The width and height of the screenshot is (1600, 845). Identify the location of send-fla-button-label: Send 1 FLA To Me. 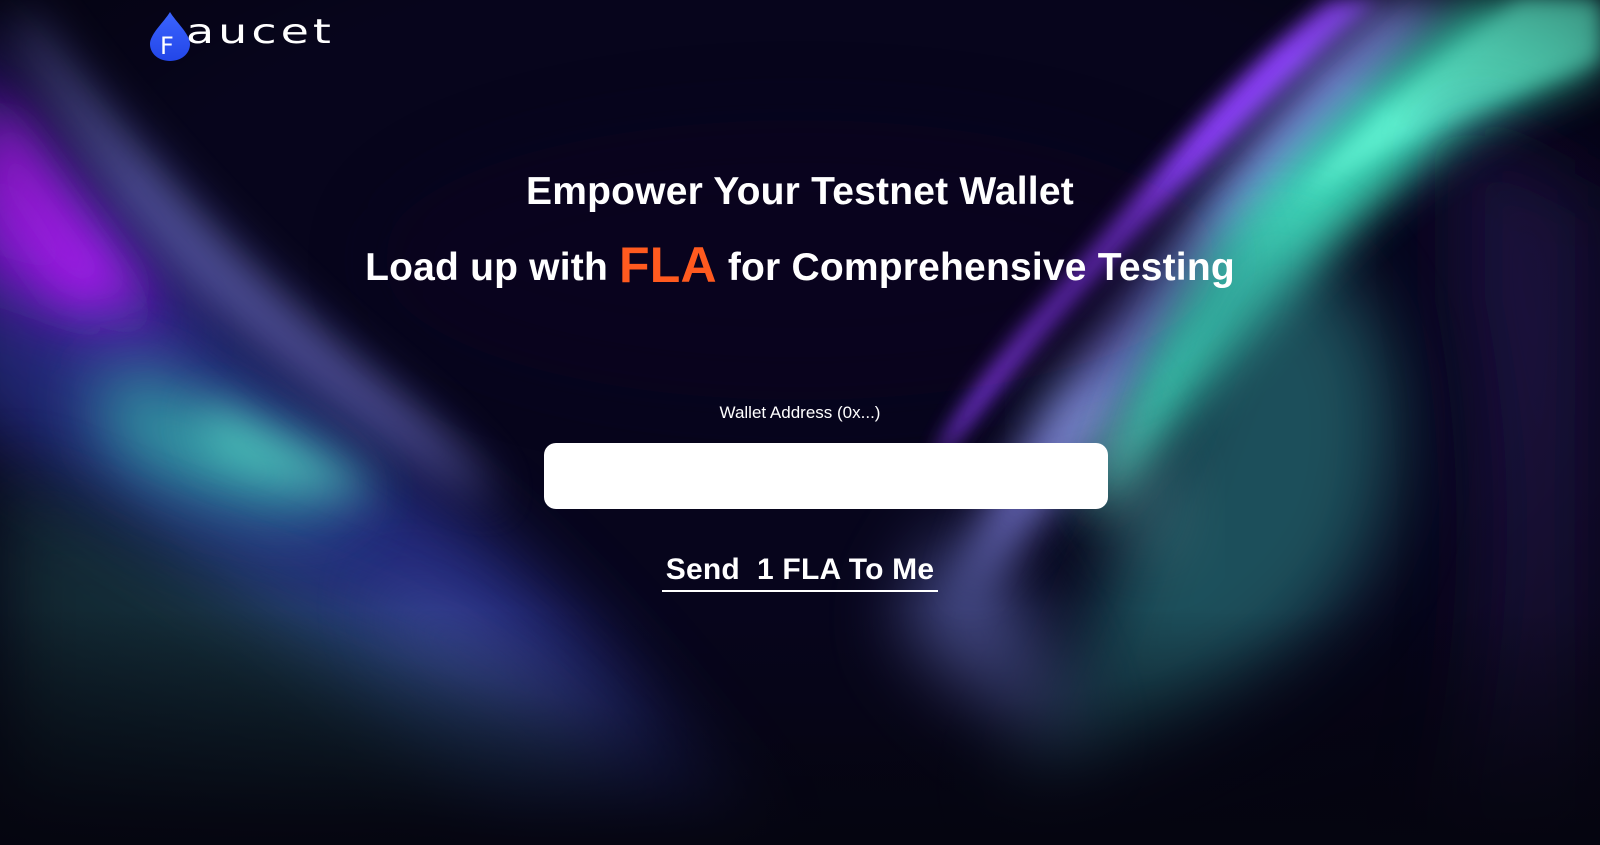
(800, 572).